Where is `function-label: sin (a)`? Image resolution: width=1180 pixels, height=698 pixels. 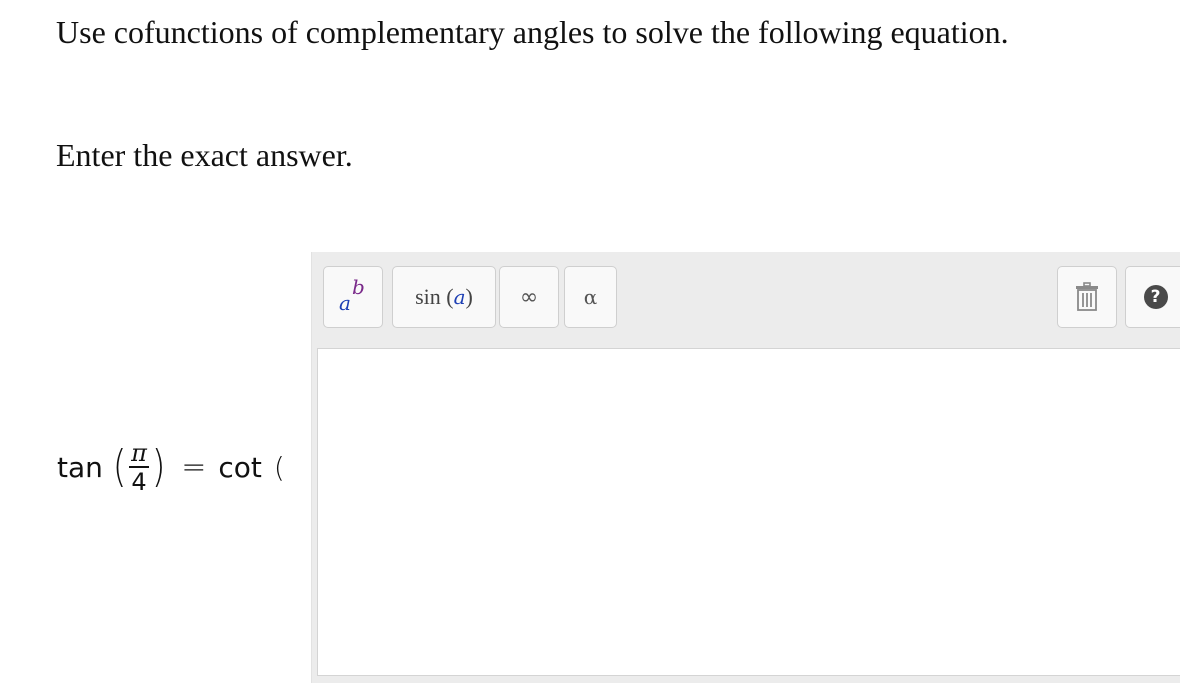
function-label: sin (a) is located at coordinates (444, 297).